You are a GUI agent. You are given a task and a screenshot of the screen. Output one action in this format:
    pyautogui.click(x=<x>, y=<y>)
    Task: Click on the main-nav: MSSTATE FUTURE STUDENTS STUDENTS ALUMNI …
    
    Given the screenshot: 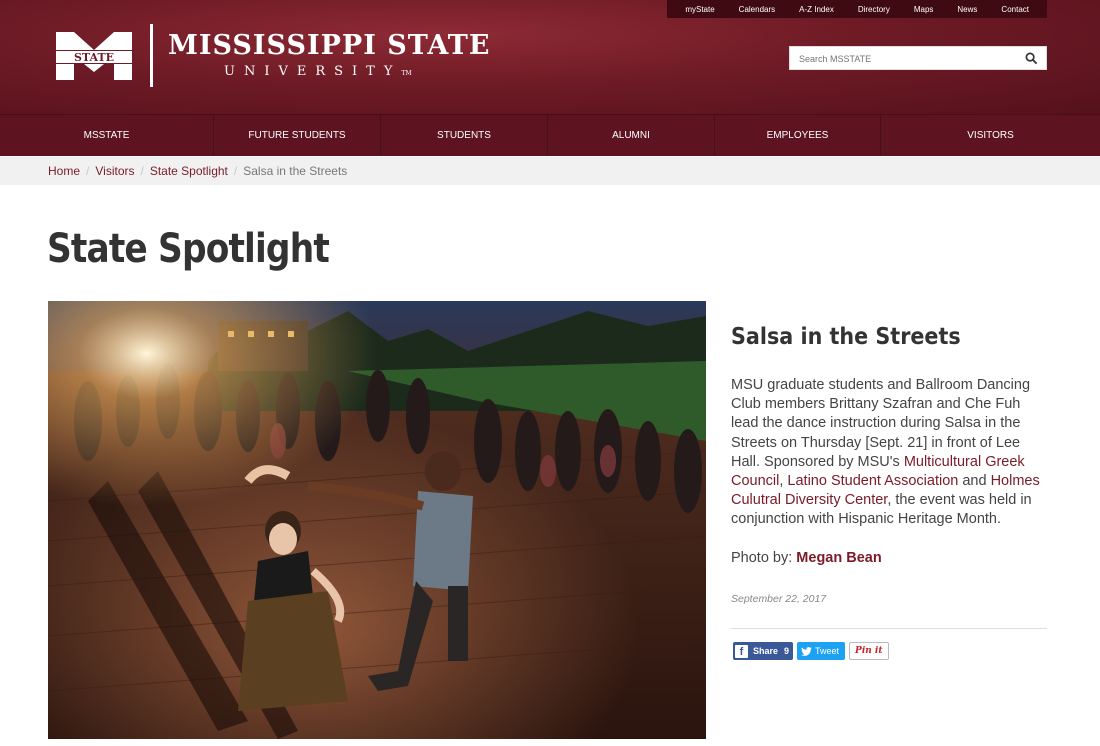 What is the action you would take?
    pyautogui.click(x=550, y=135)
    